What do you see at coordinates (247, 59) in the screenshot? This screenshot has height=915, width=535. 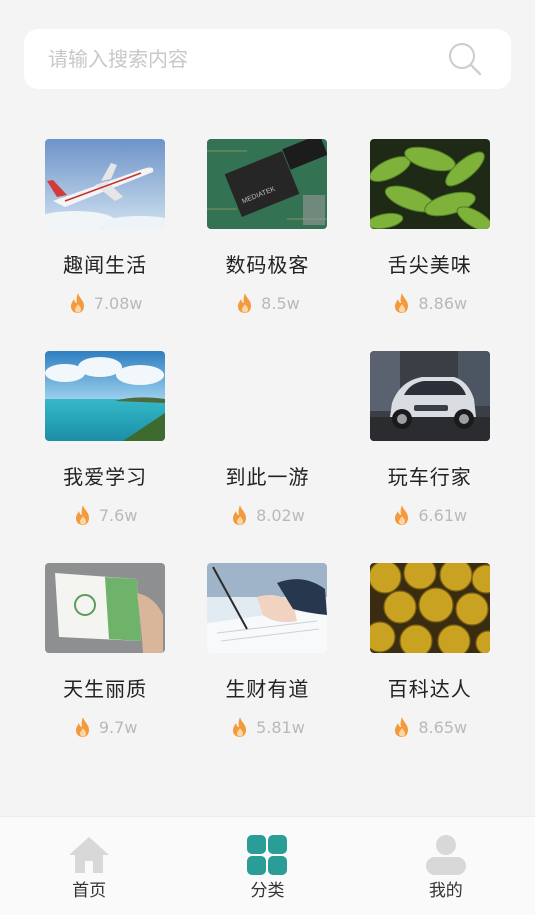 I see `search-input` at bounding box center [247, 59].